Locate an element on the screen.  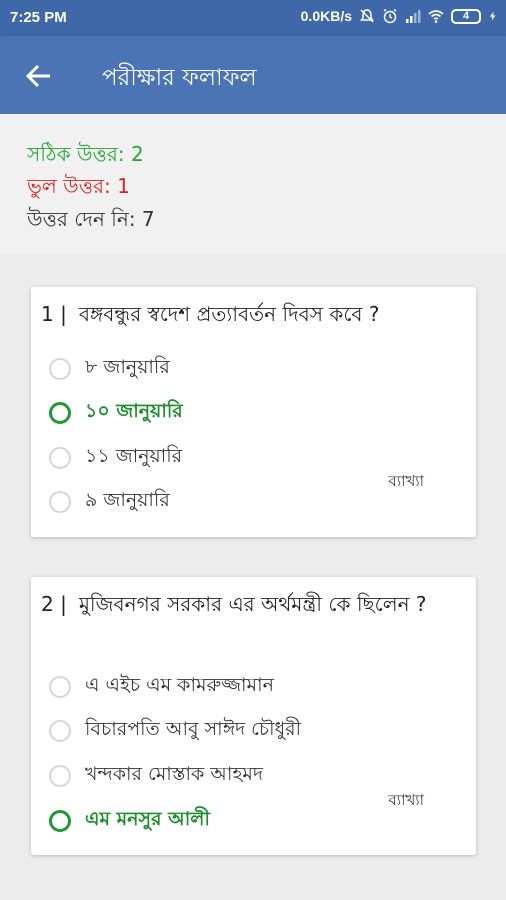
option-item-correct: এম মনসুর আলী is located at coordinates (129, 821).